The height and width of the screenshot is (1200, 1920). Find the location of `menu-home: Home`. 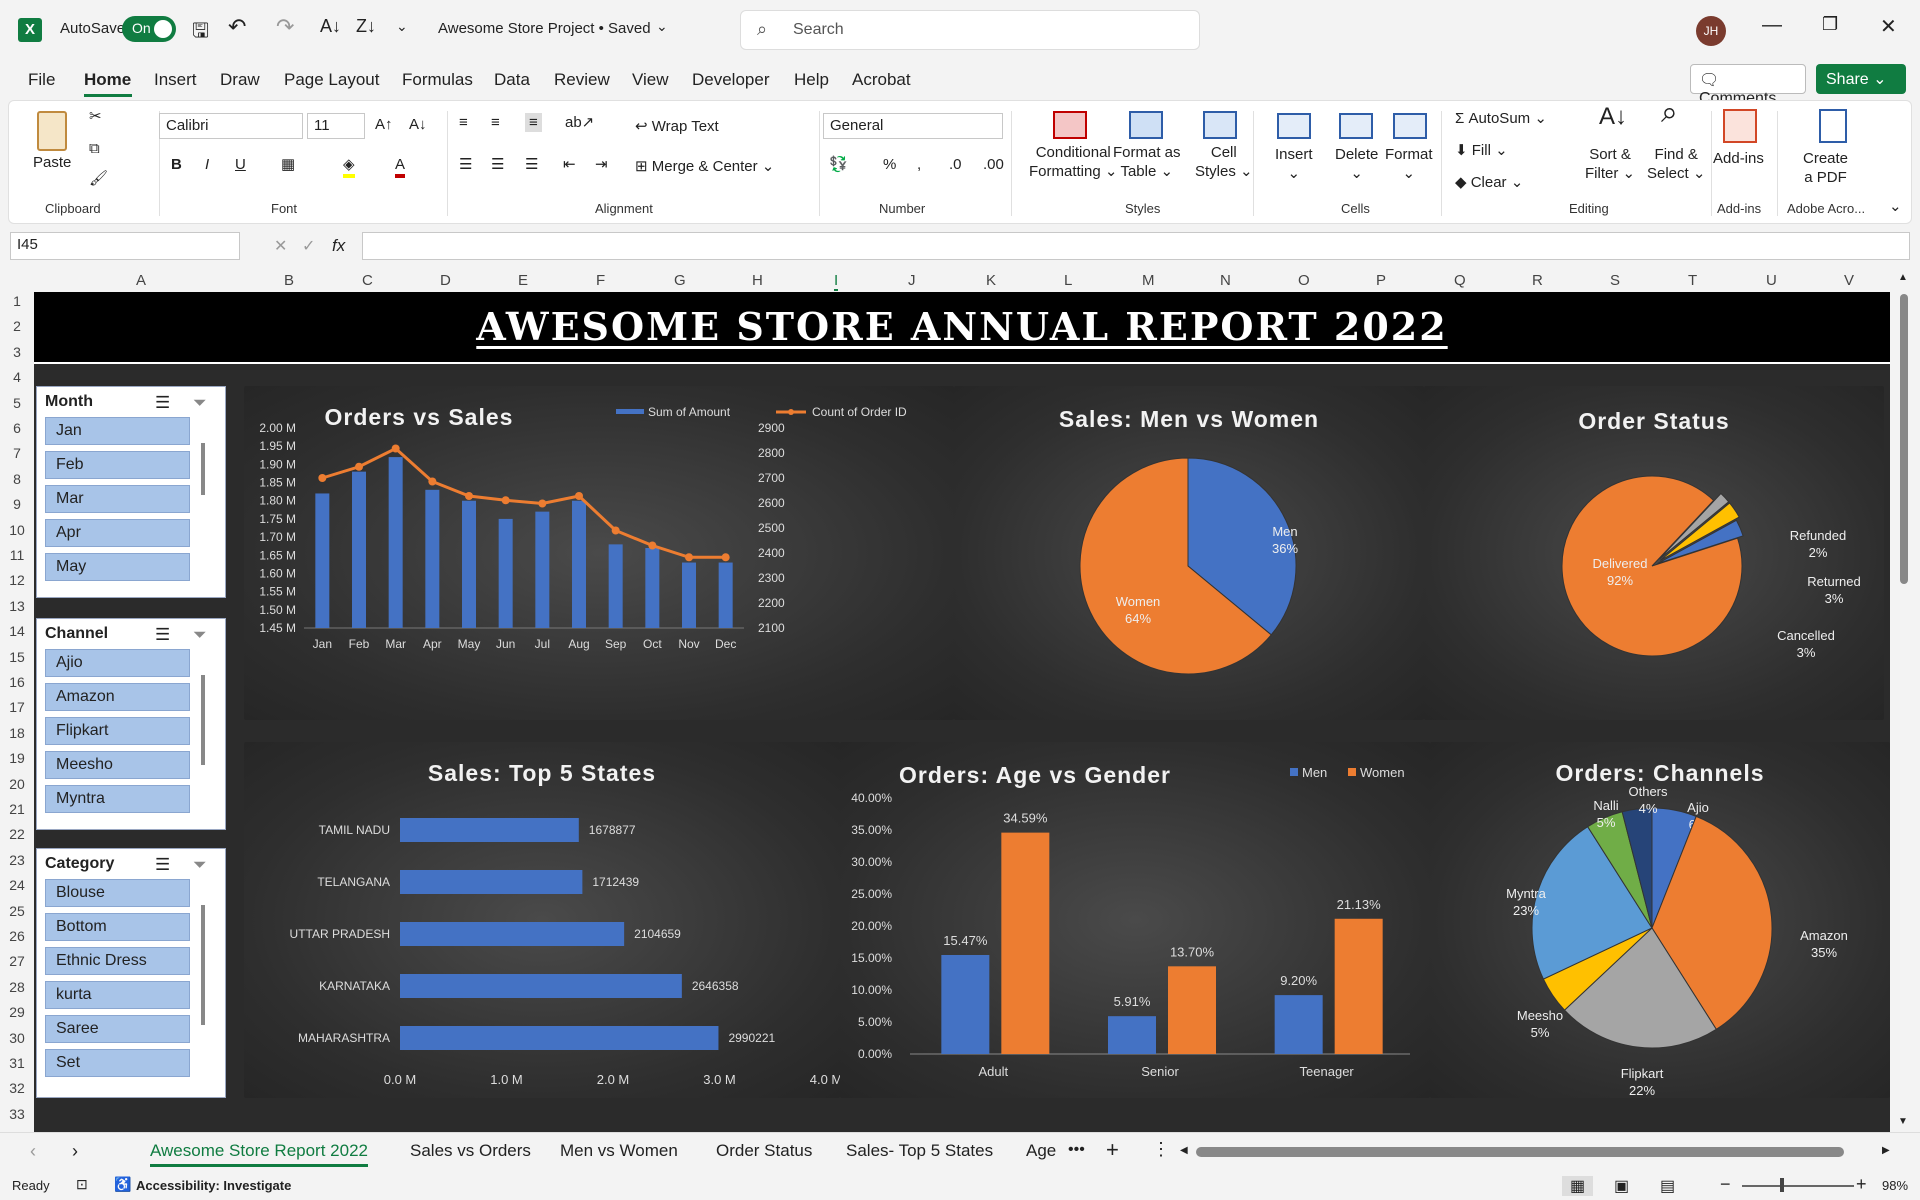

menu-home: Home is located at coordinates (107, 80).